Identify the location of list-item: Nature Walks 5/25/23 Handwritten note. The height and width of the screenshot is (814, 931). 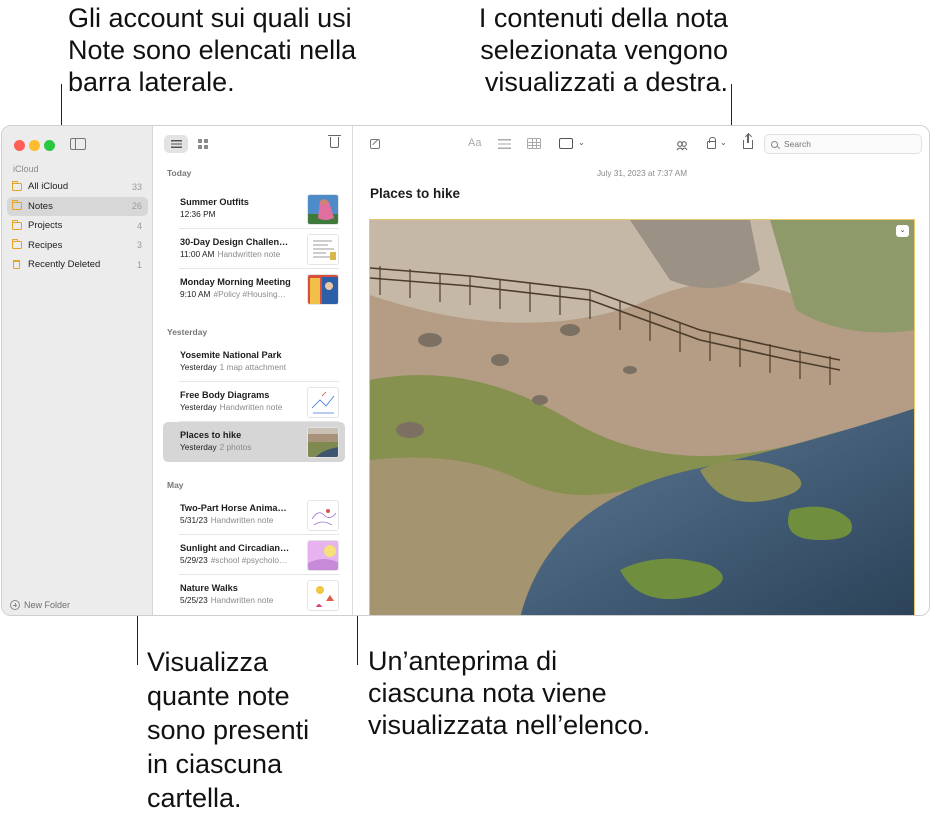
(254, 595).